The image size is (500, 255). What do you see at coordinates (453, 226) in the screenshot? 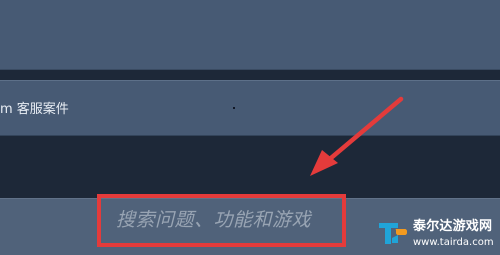
I see `watermark-title: 泰尔达游戏网` at bounding box center [453, 226].